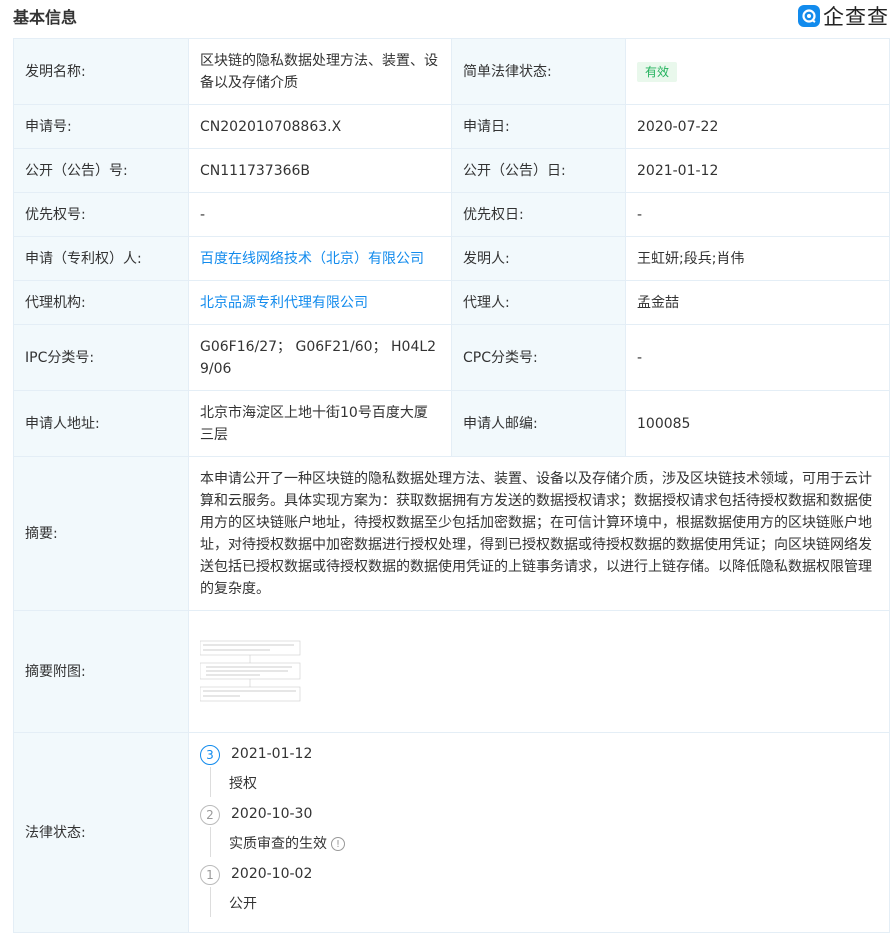 The image size is (895, 933). What do you see at coordinates (101, 832) in the screenshot?
I see `legal-status-label: 法律状态:` at bounding box center [101, 832].